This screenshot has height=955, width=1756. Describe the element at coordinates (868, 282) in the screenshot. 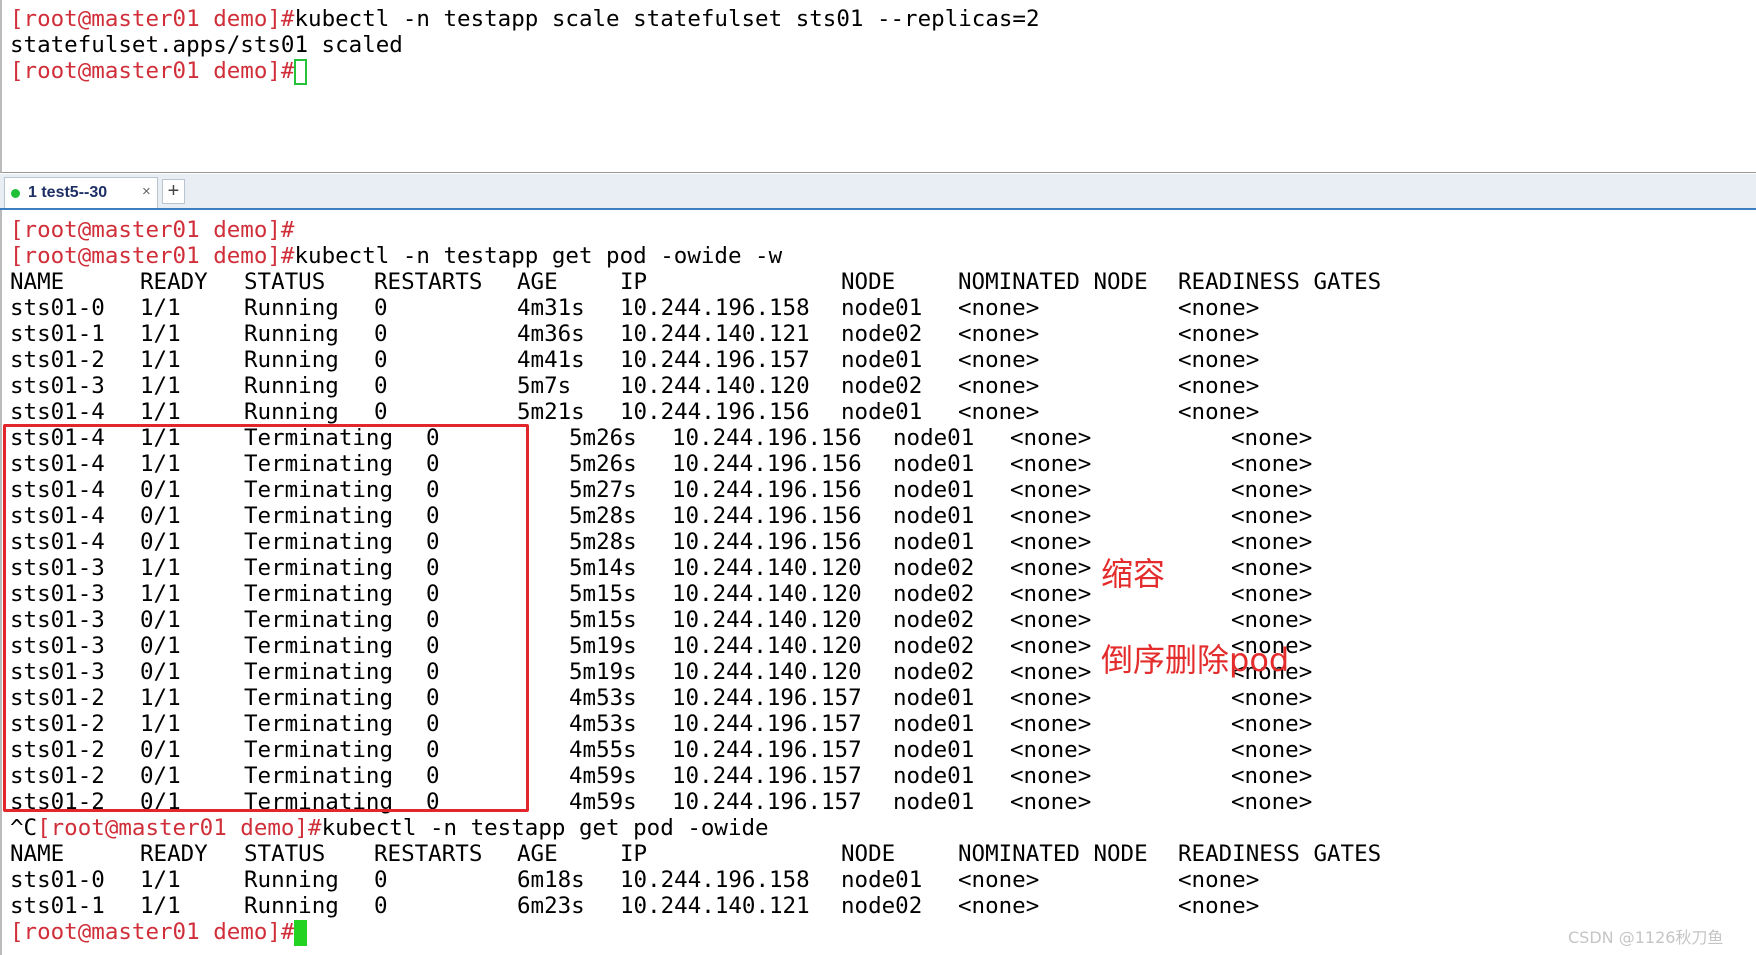

I see `node-cell: NODE` at that location.